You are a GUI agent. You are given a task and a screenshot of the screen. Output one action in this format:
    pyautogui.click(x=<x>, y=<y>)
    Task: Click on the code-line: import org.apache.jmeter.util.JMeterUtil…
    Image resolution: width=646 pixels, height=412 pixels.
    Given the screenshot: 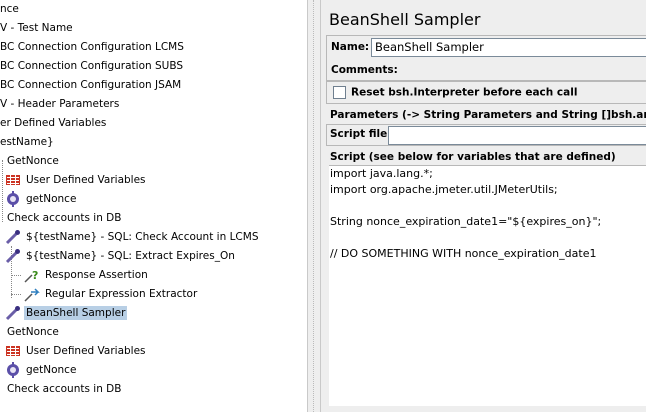 What is the action you would take?
    pyautogui.click(x=444, y=189)
    